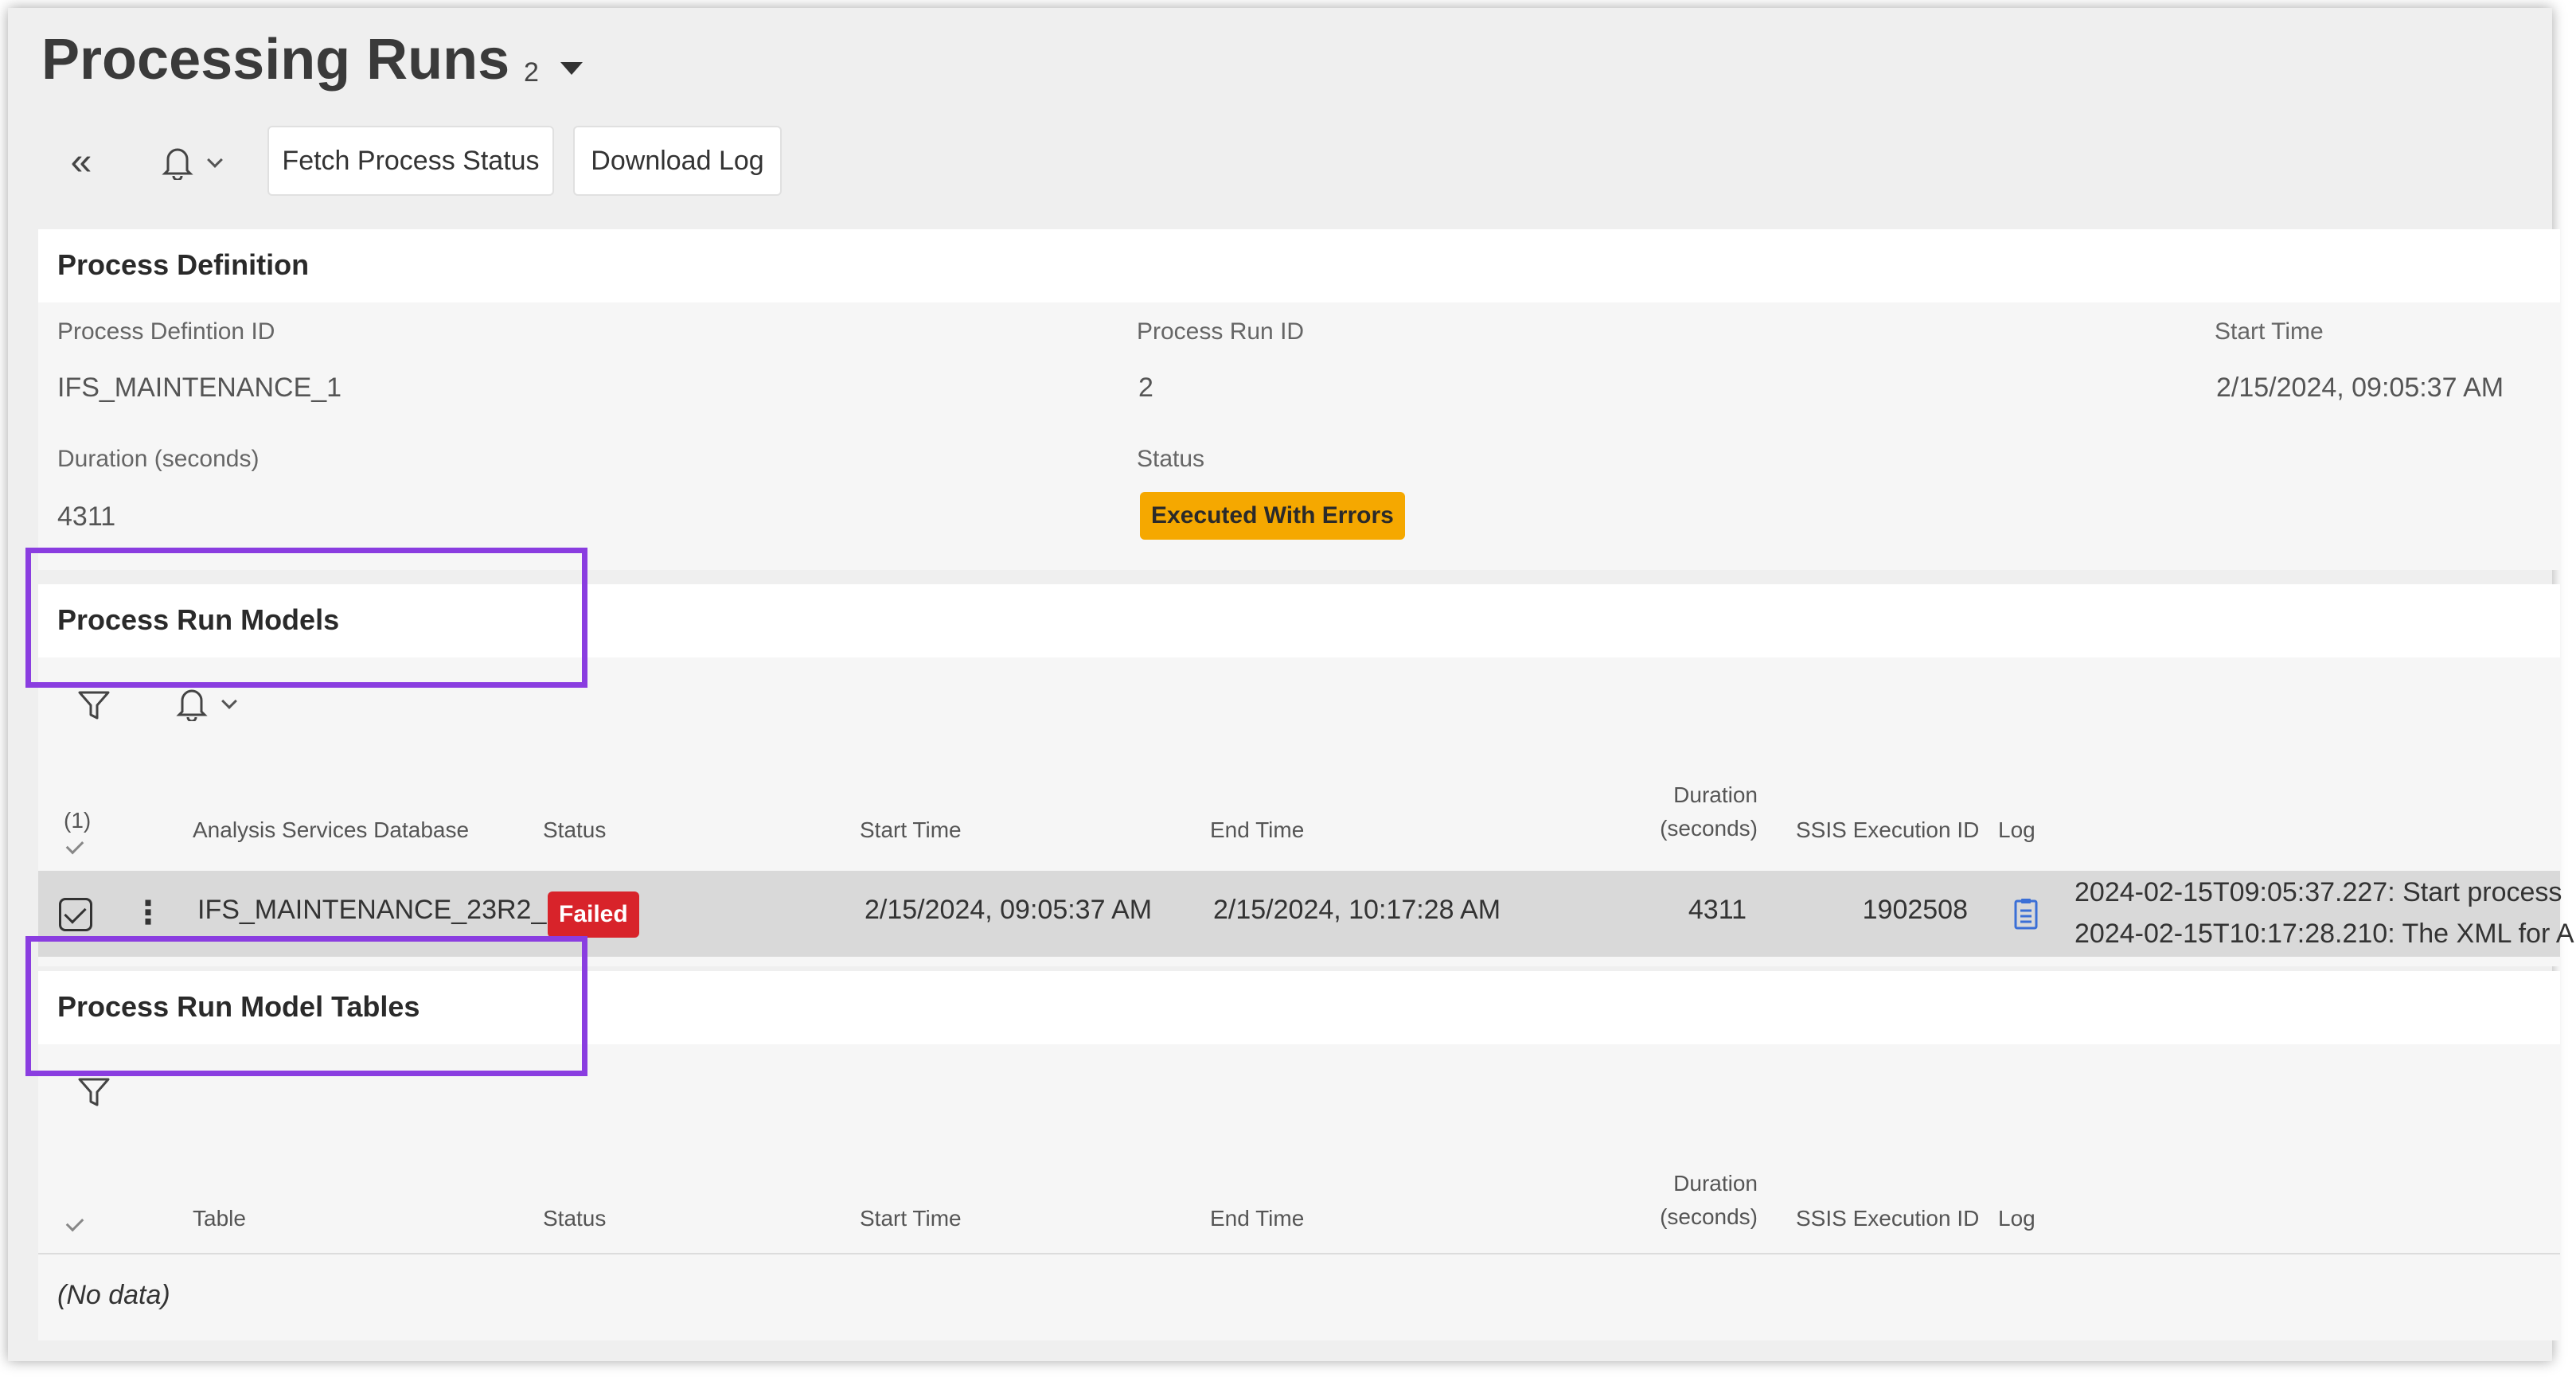 Image resolution: width=2576 pixels, height=1385 pixels. What do you see at coordinates (199, 388) in the screenshot?
I see `definition-id-value: IFS_MAINTENANCE_1` at bounding box center [199, 388].